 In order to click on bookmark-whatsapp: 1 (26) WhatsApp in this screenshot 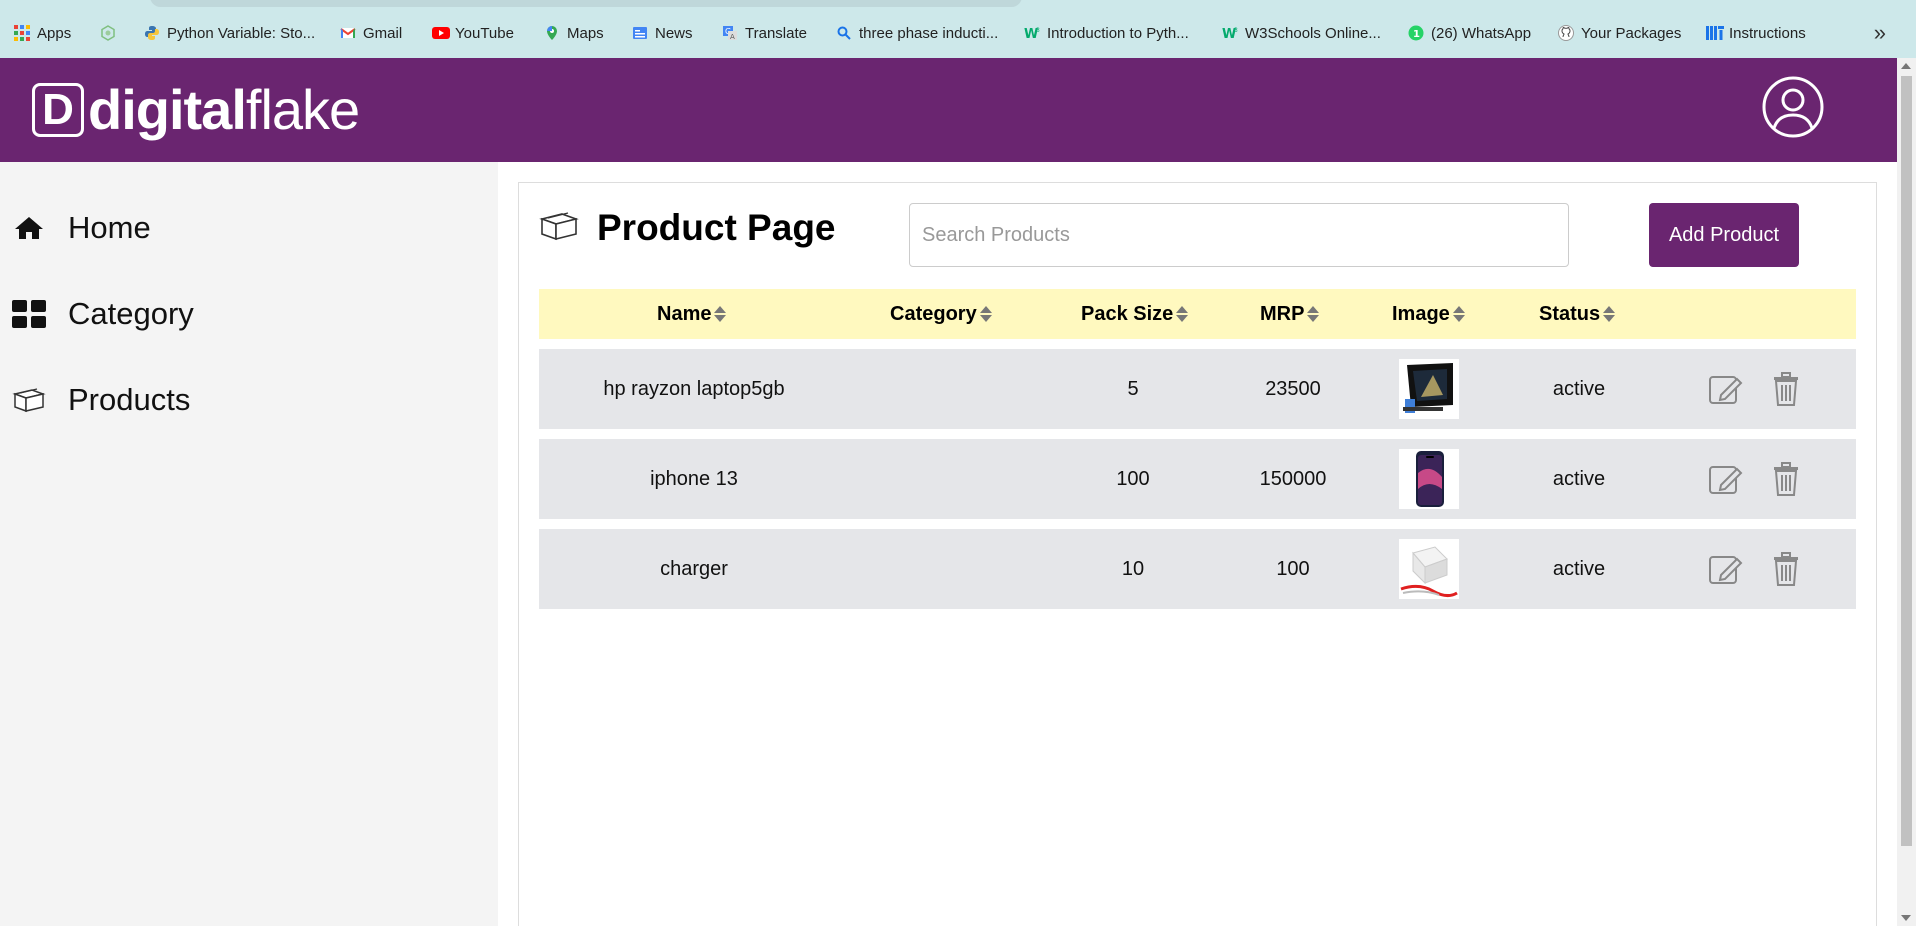, I will do `click(1469, 33)`.